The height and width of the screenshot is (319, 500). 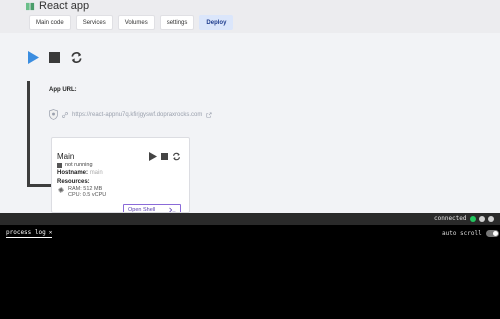 I want to click on service-title: Main, so click(x=66, y=156).